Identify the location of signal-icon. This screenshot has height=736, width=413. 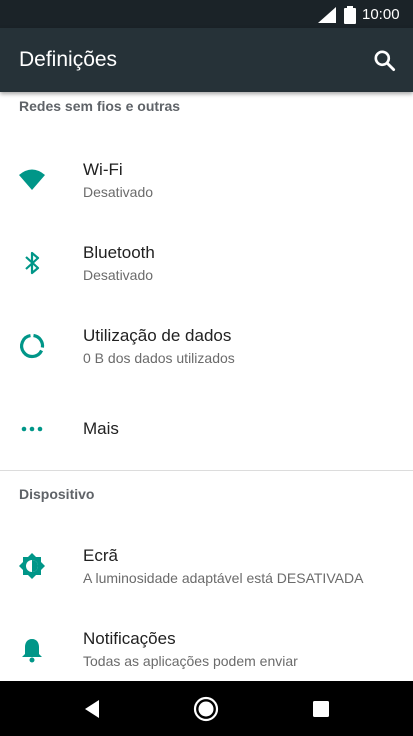
(327, 15).